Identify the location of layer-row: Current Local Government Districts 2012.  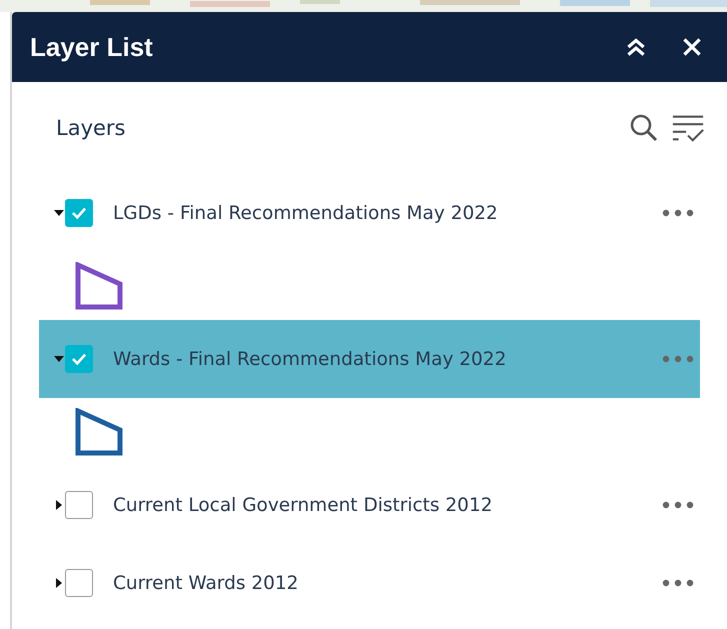
(369, 505).